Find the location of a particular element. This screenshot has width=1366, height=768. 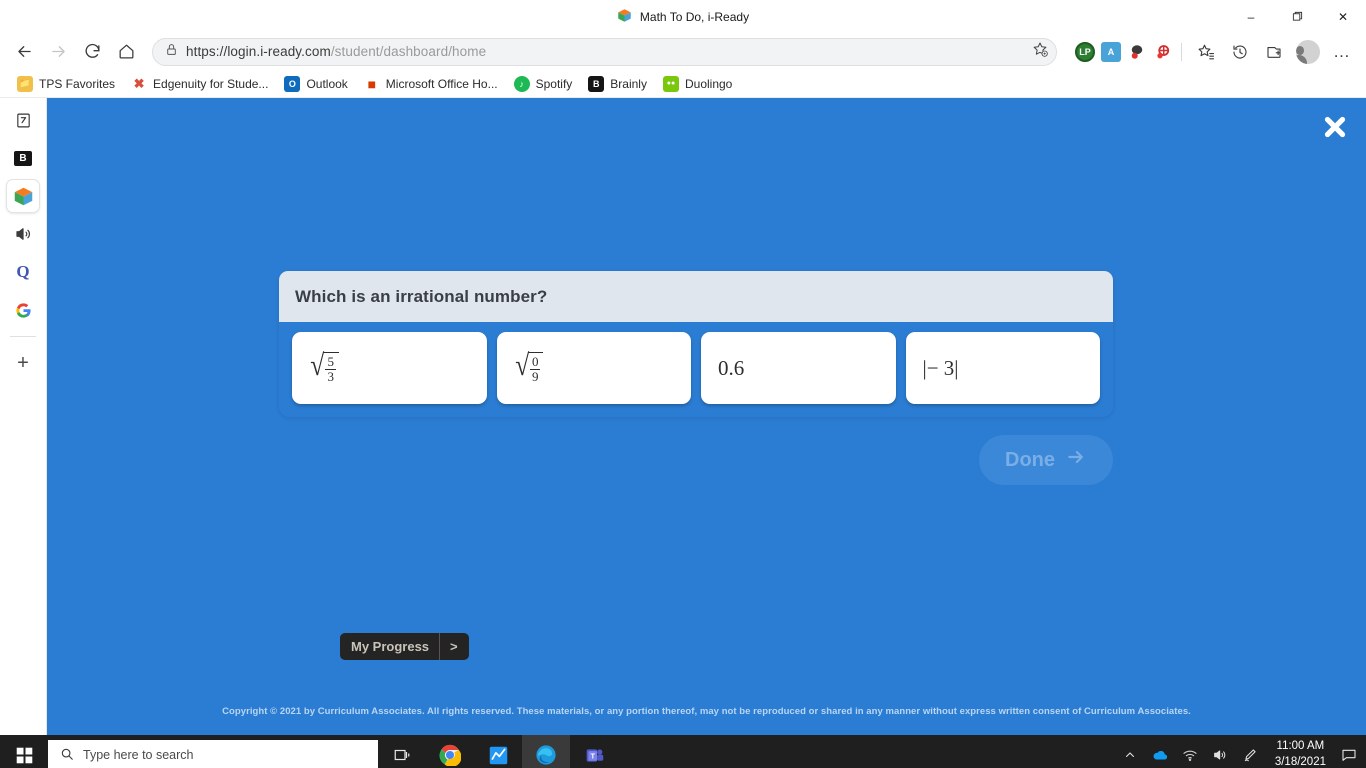

profile-avatar is located at coordinates (1308, 51).